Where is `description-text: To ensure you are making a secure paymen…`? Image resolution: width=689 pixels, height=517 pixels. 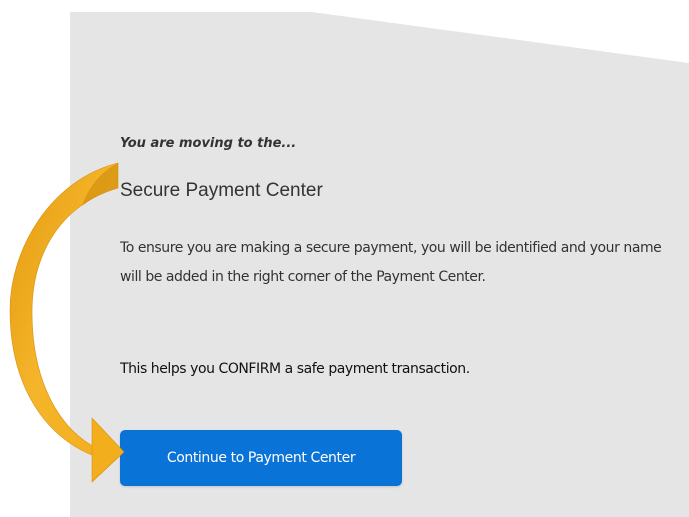 description-text: To ensure you are making a secure paymen… is located at coordinates (391, 262).